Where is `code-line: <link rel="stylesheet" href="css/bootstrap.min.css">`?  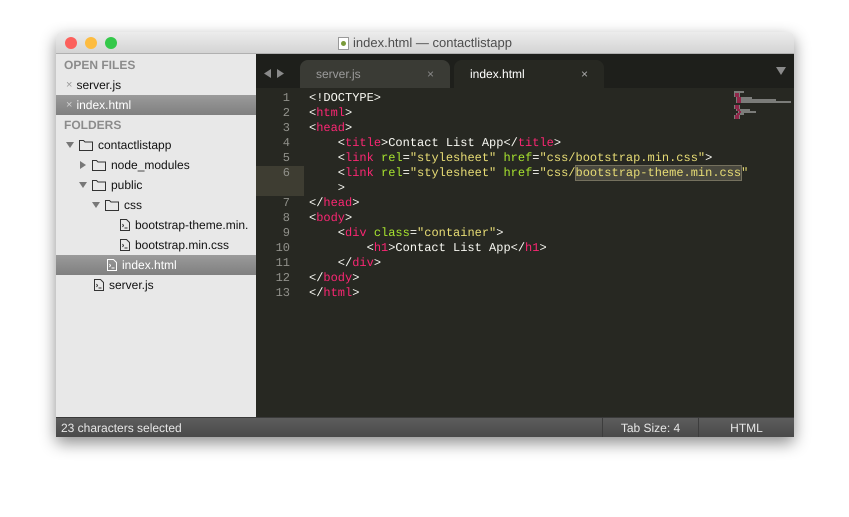
code-line: <link rel="stylesheet" href="css/bootstrap.min.css"> is located at coordinates (524, 158).